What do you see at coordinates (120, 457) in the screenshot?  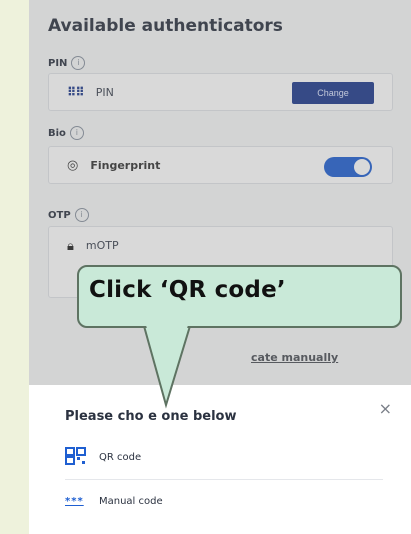 I see `qr-code-label: QR code` at bounding box center [120, 457].